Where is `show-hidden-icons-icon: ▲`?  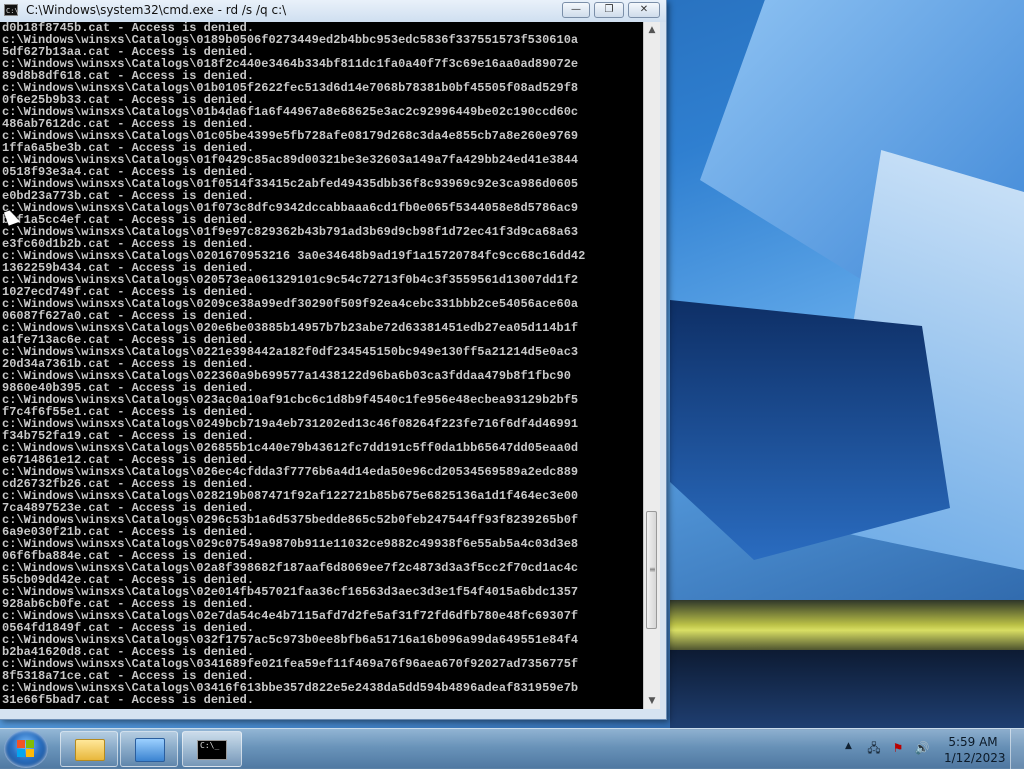 show-hidden-icons-icon: ▲ is located at coordinates (848, 746).